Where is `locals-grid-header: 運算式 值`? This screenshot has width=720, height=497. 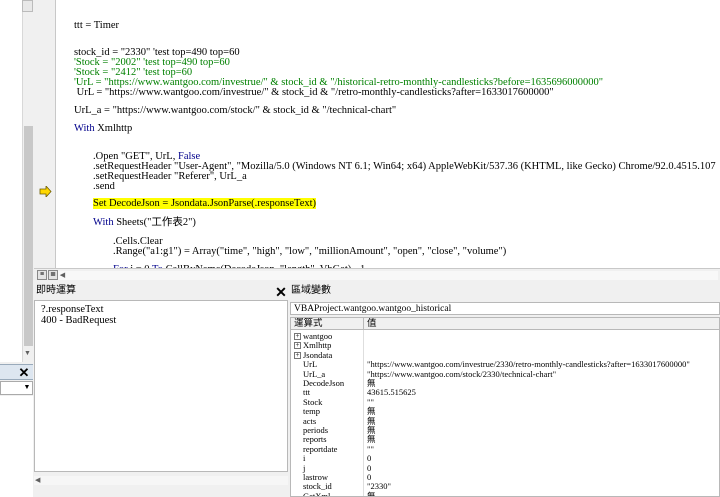
locals-grid-header: 運算式 值 is located at coordinates (505, 324).